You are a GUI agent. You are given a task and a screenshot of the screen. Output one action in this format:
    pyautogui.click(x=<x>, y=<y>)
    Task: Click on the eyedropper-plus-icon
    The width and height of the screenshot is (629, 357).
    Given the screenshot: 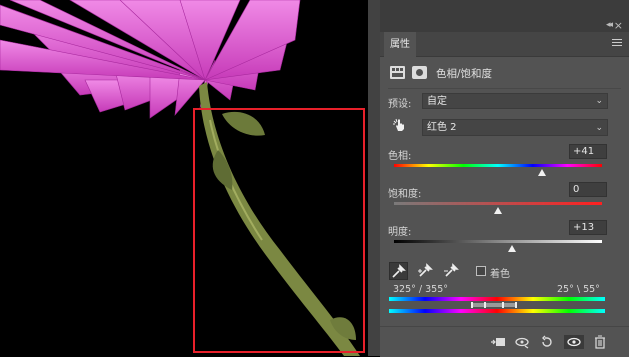 What is the action you would take?
    pyautogui.click(x=425, y=270)
    